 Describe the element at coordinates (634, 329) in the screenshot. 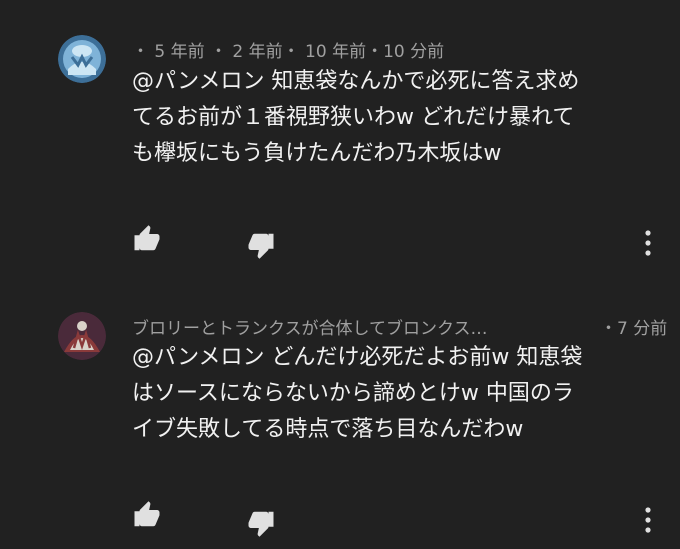

I see `comment-timestamp: ・7 分前` at that location.